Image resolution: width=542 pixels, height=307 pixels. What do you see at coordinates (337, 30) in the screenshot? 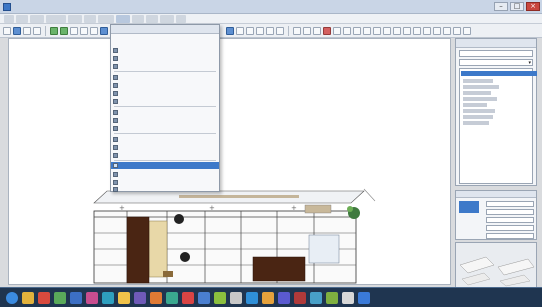
I see `library-icon` at bounding box center [337, 30].